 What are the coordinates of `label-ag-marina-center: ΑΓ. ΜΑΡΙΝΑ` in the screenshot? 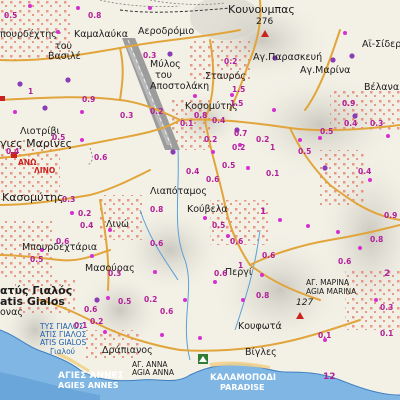 It's located at (328, 282).